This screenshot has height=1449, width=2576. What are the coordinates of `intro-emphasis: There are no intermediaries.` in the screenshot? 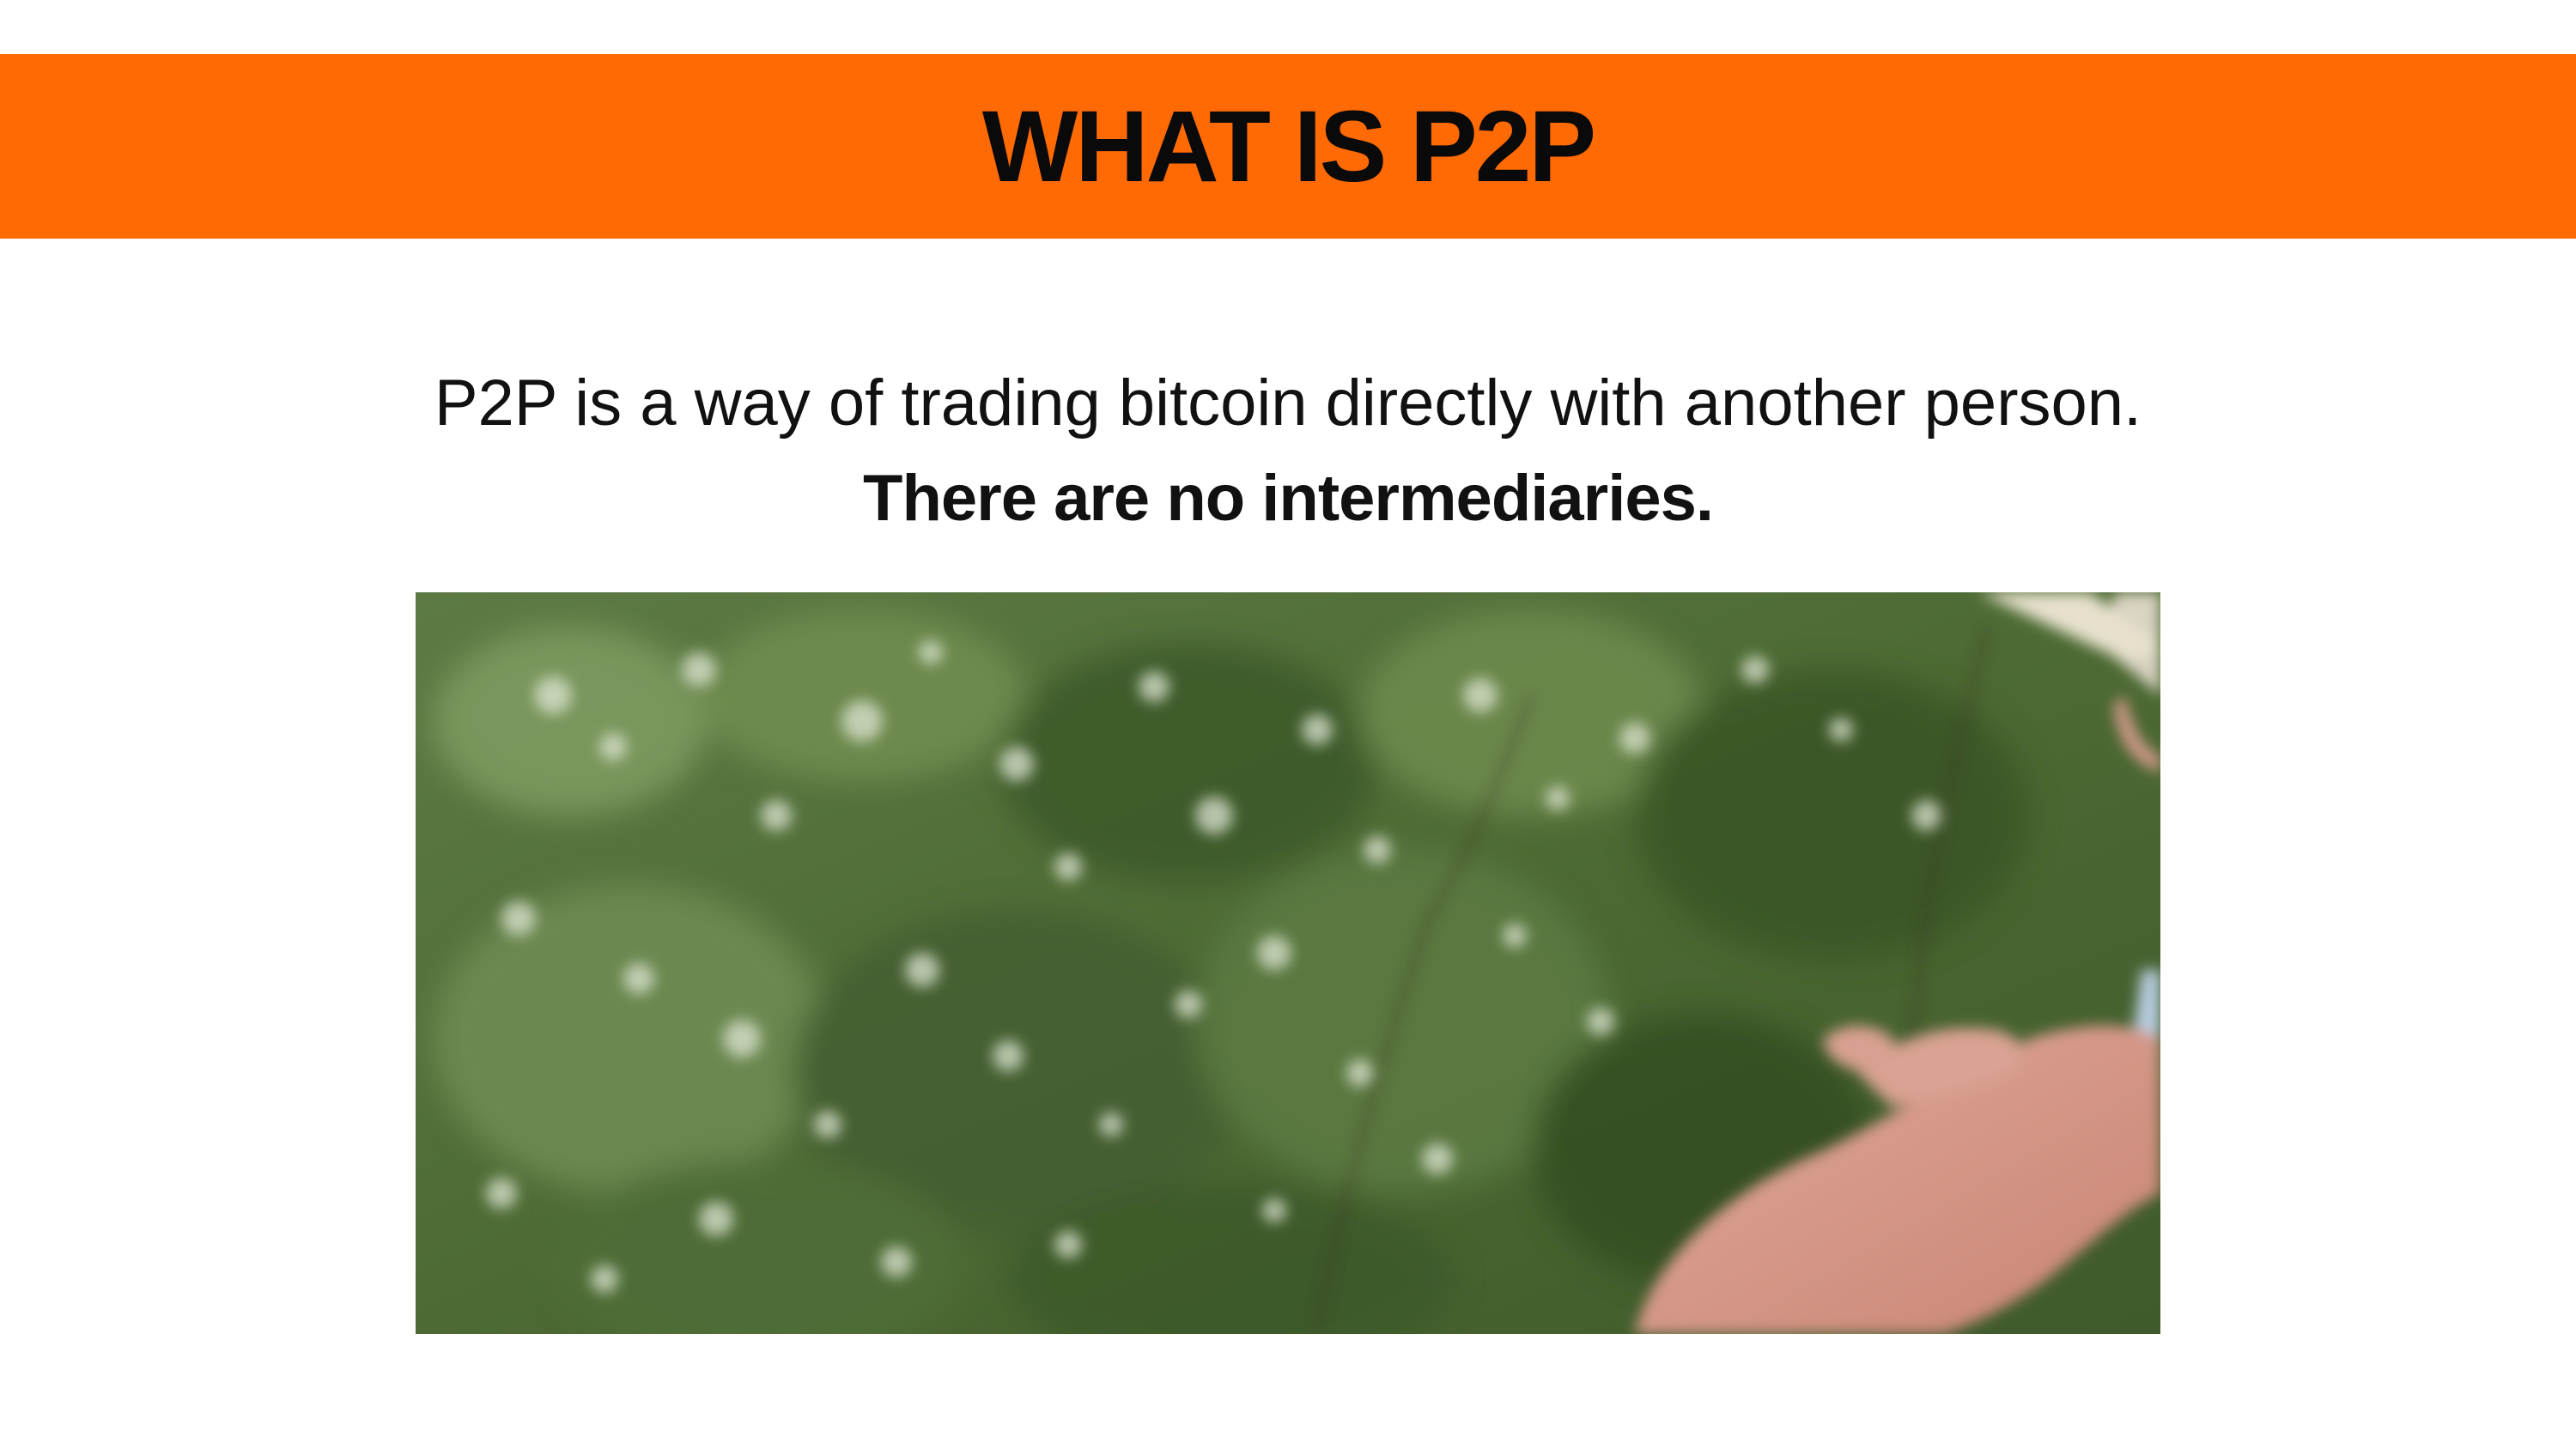 It's located at (1288, 498).